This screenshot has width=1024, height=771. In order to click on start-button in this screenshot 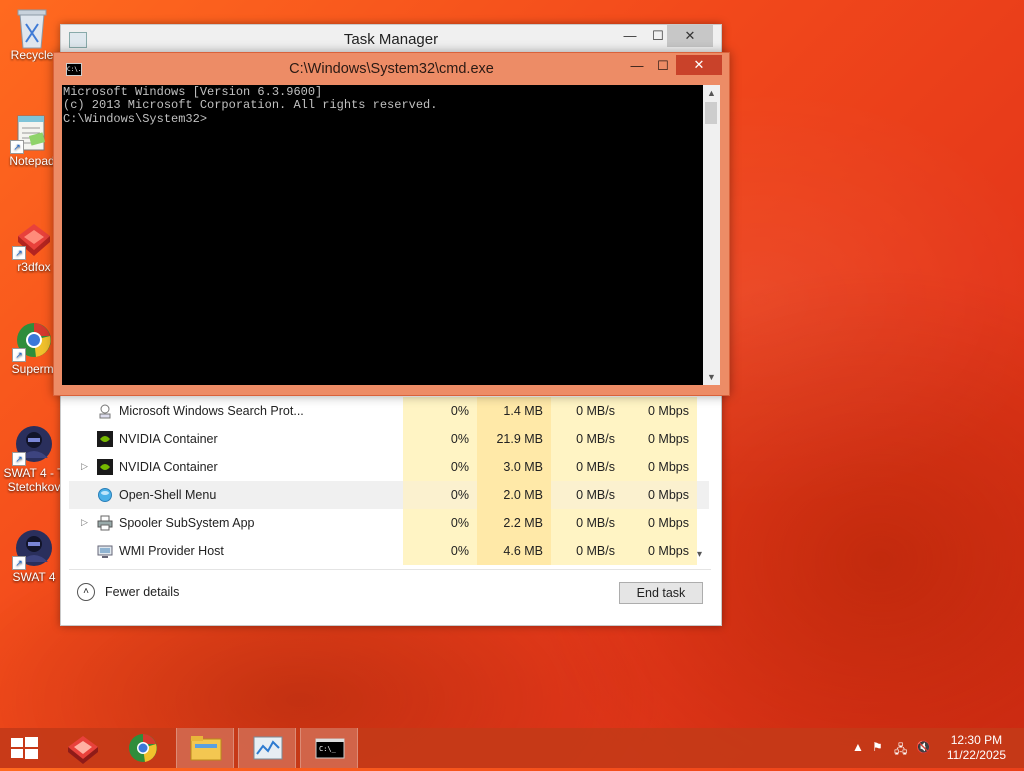, I will do `click(25, 748)`.